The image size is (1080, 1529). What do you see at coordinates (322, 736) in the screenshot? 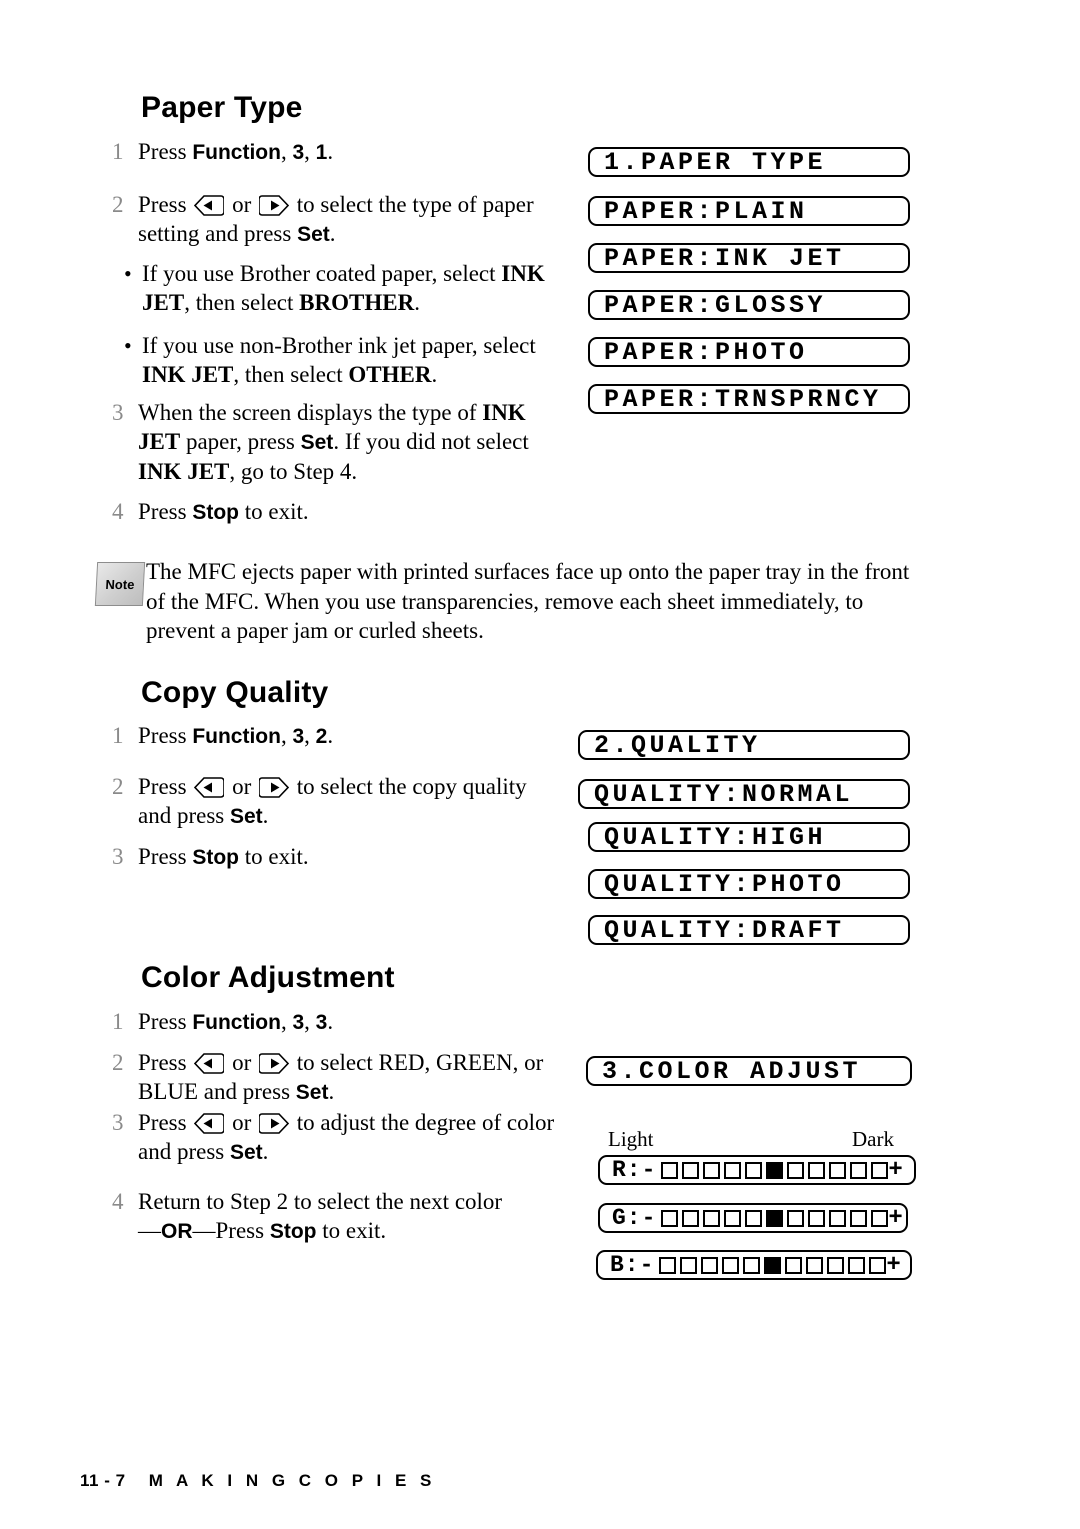
I see `step-item: 1 Press Function, 3, 2.` at bounding box center [322, 736].